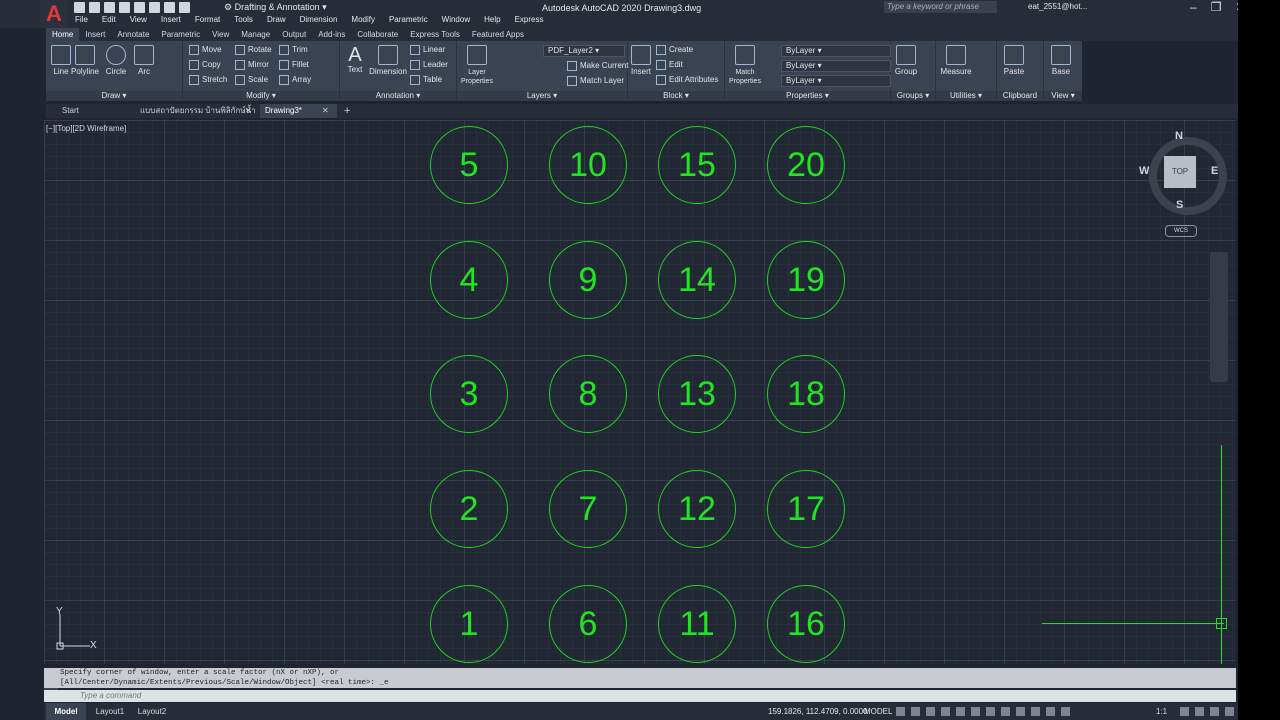  I want to click on linear-button: Linear, so click(427, 50).